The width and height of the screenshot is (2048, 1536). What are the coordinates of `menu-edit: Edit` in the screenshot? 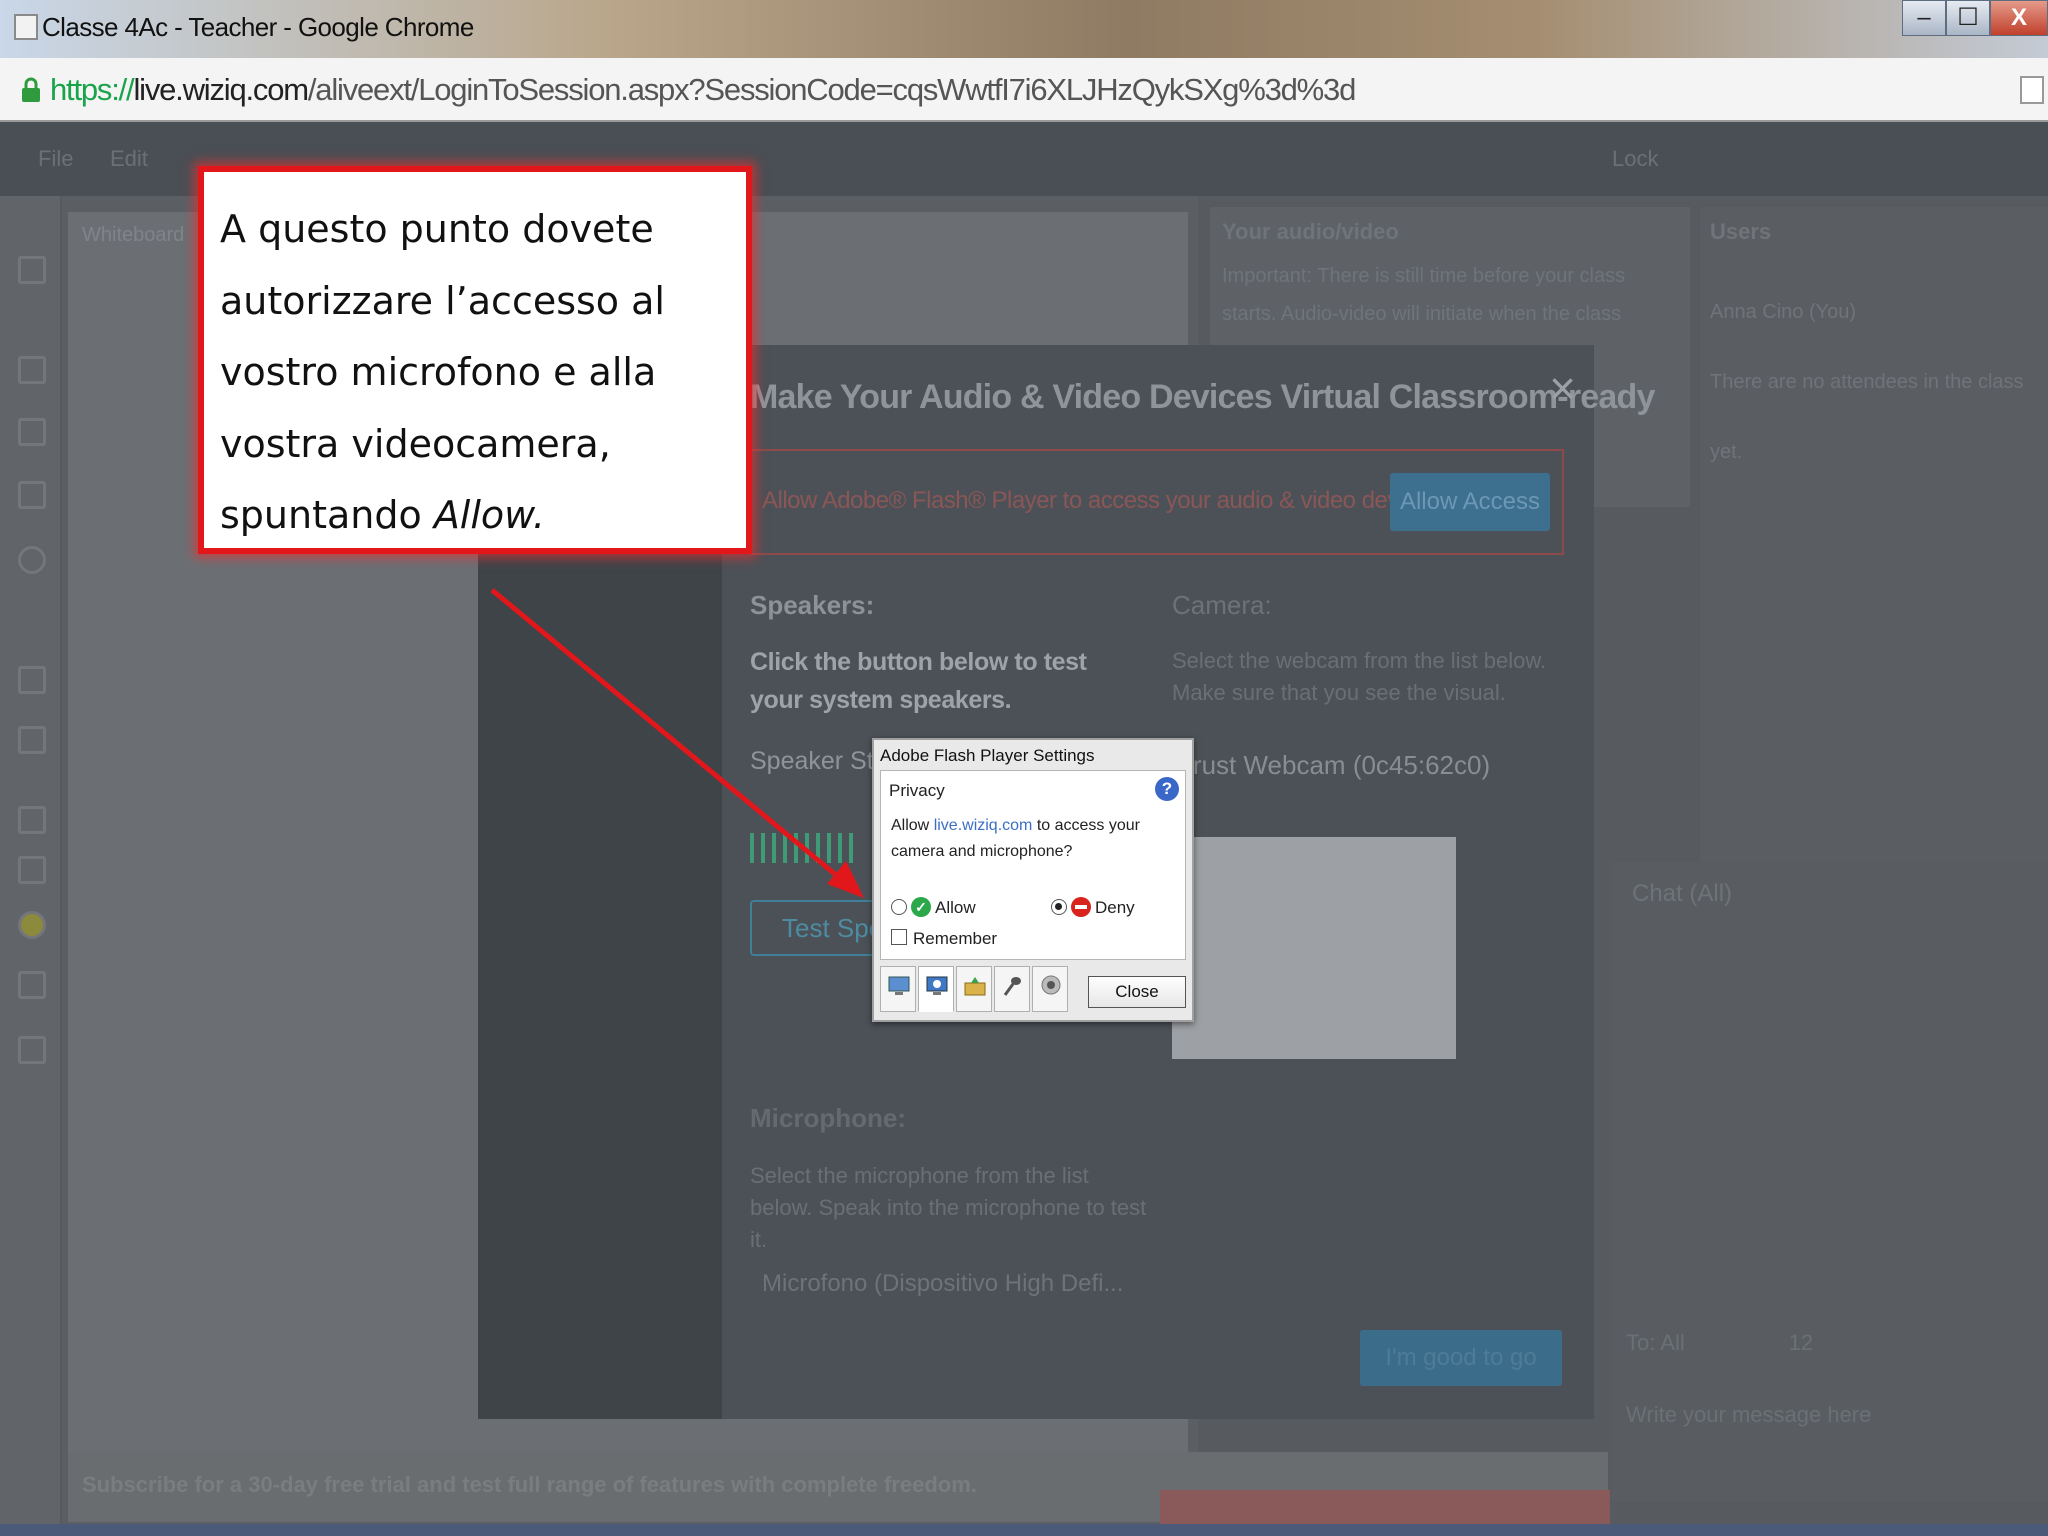 It's located at (129, 159).